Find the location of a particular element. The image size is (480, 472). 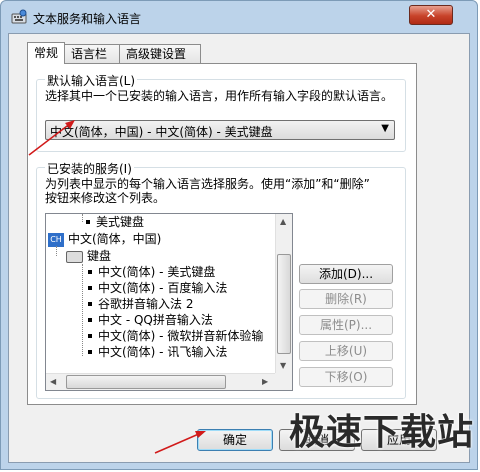

vertical-scroll-thumb is located at coordinates (284, 304).